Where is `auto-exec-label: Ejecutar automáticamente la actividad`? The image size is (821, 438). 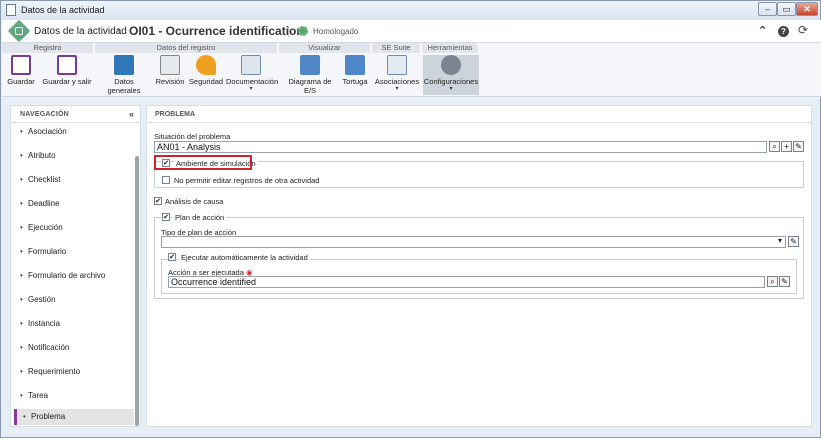 auto-exec-label: Ejecutar automáticamente la actividad is located at coordinates (244, 257).